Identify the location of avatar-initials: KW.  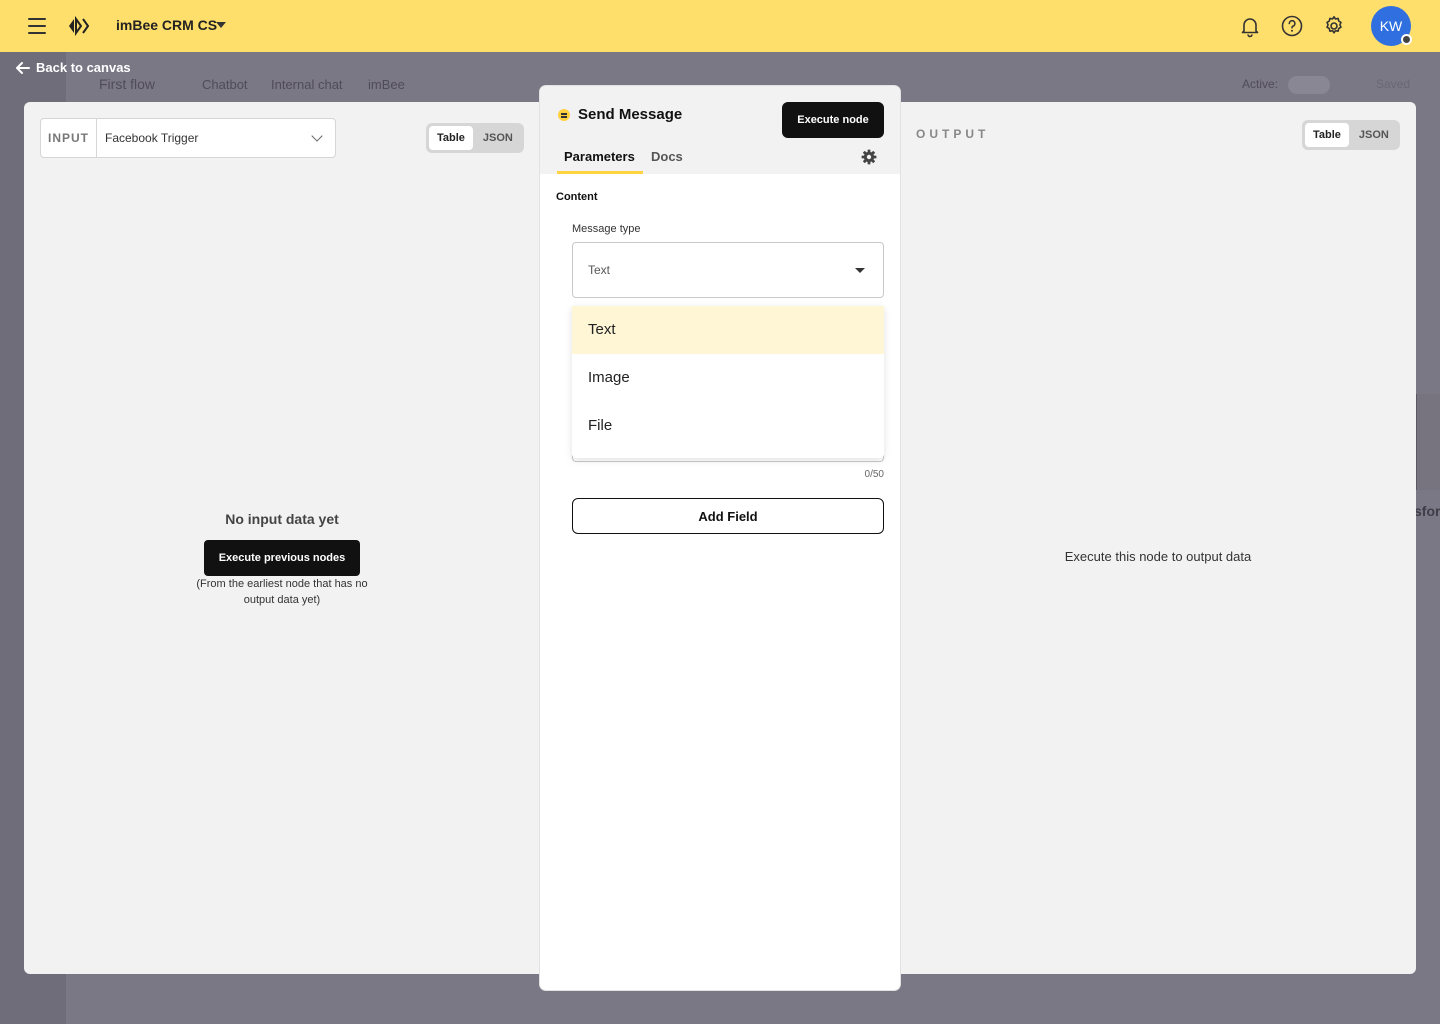
(1391, 26).